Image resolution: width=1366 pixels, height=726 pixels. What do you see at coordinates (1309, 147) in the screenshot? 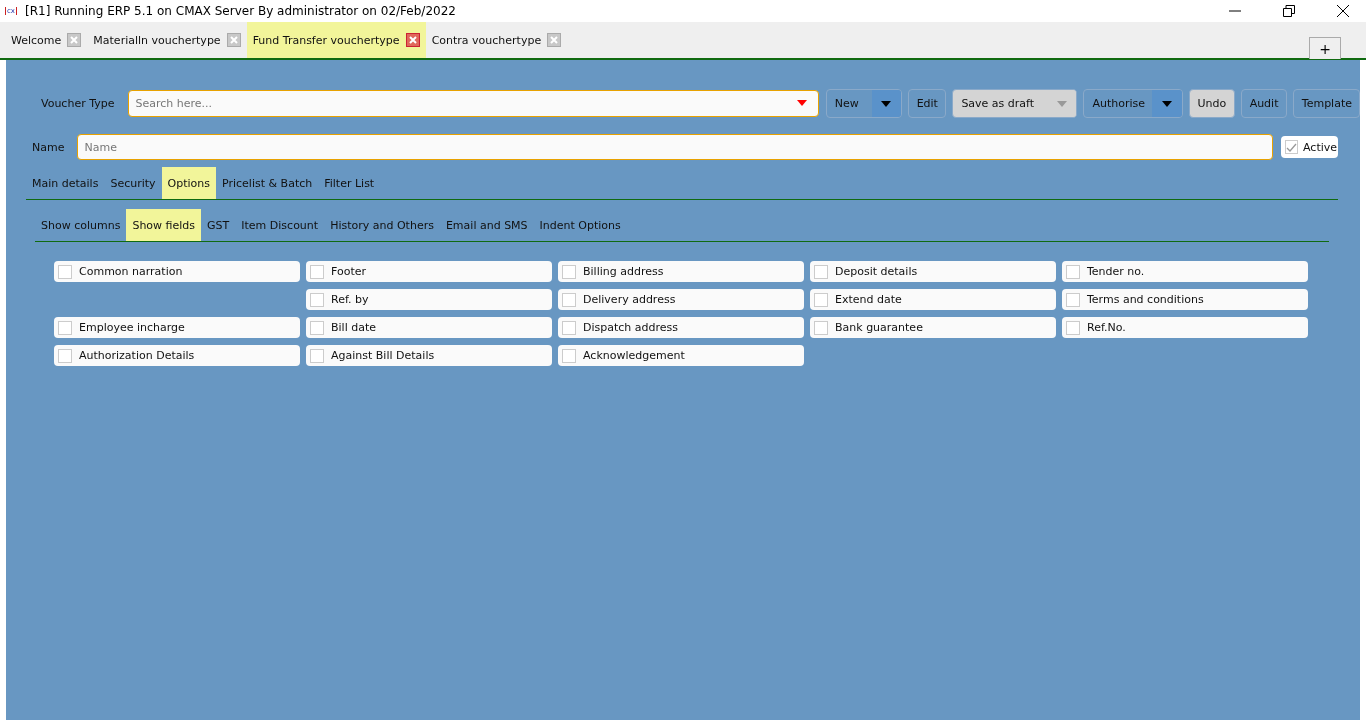
I see `active-checkbox: Active` at bounding box center [1309, 147].